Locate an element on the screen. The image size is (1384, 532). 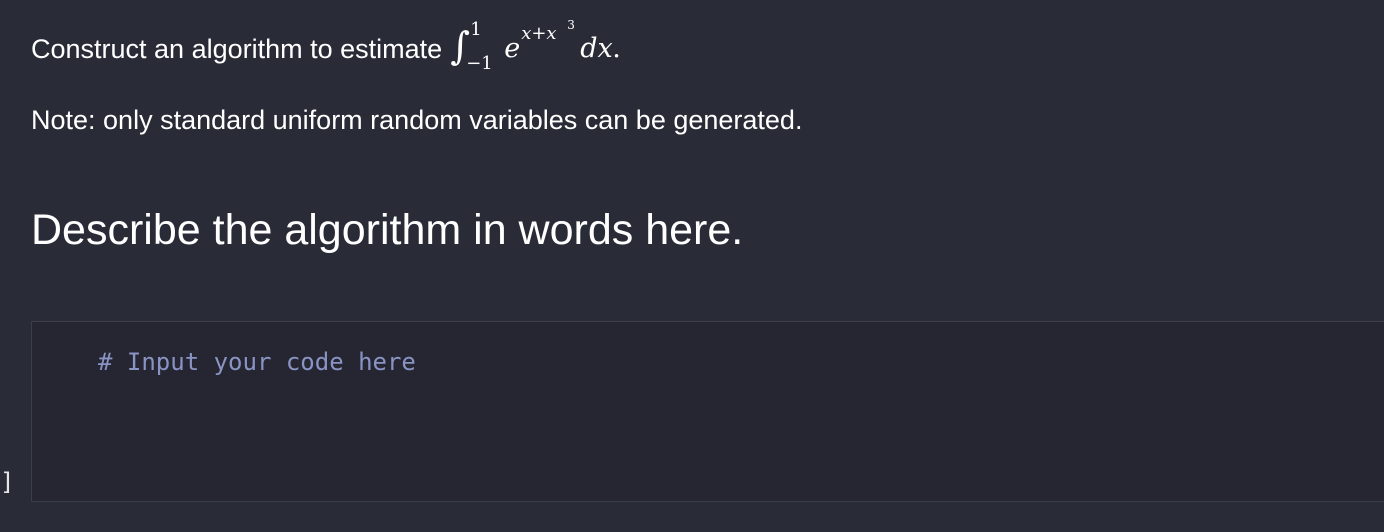
exponent: x+x is located at coordinates (539, 33).